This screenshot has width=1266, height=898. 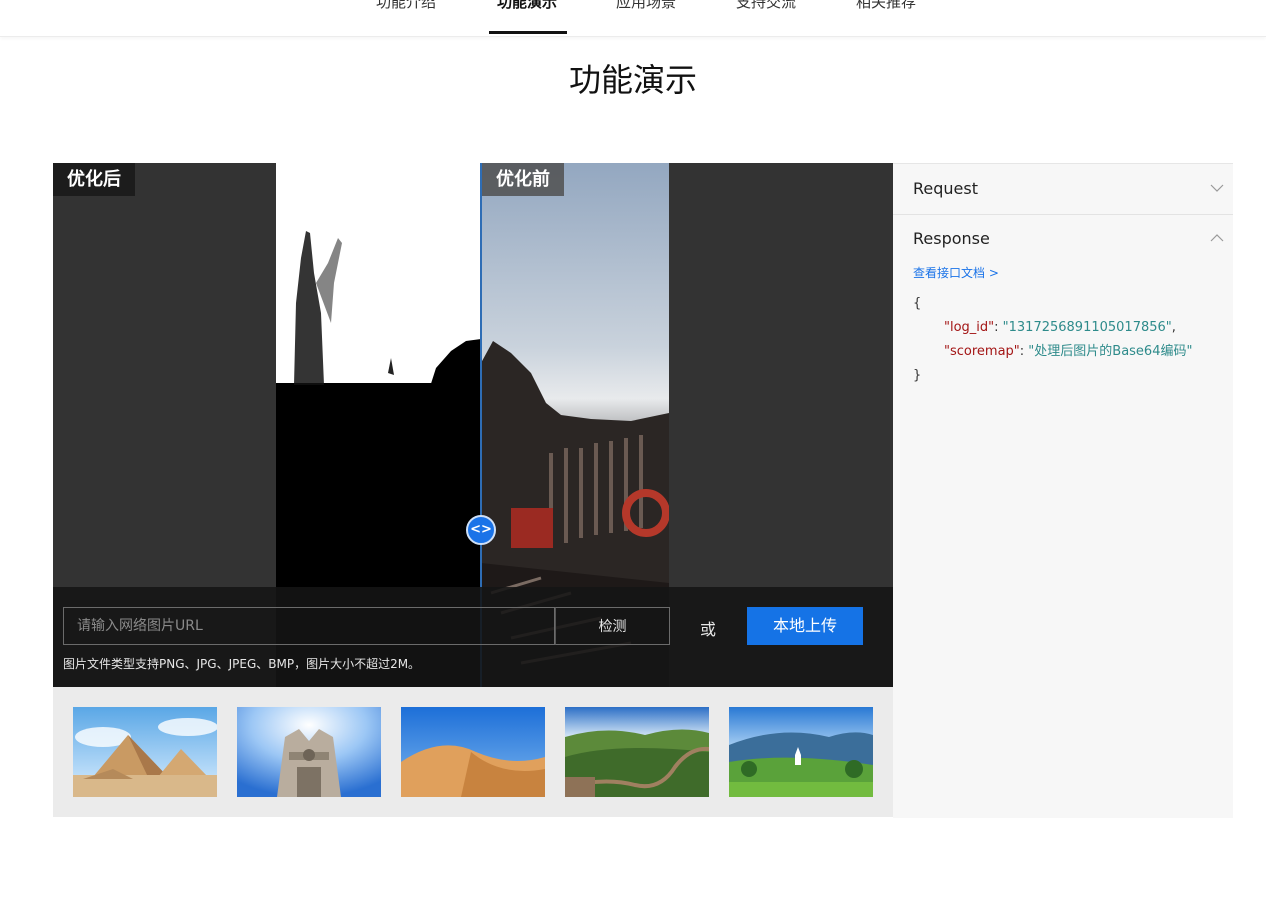 I want to click on json-value-log-id: "1317256891105017856", so click(x=1087, y=327).